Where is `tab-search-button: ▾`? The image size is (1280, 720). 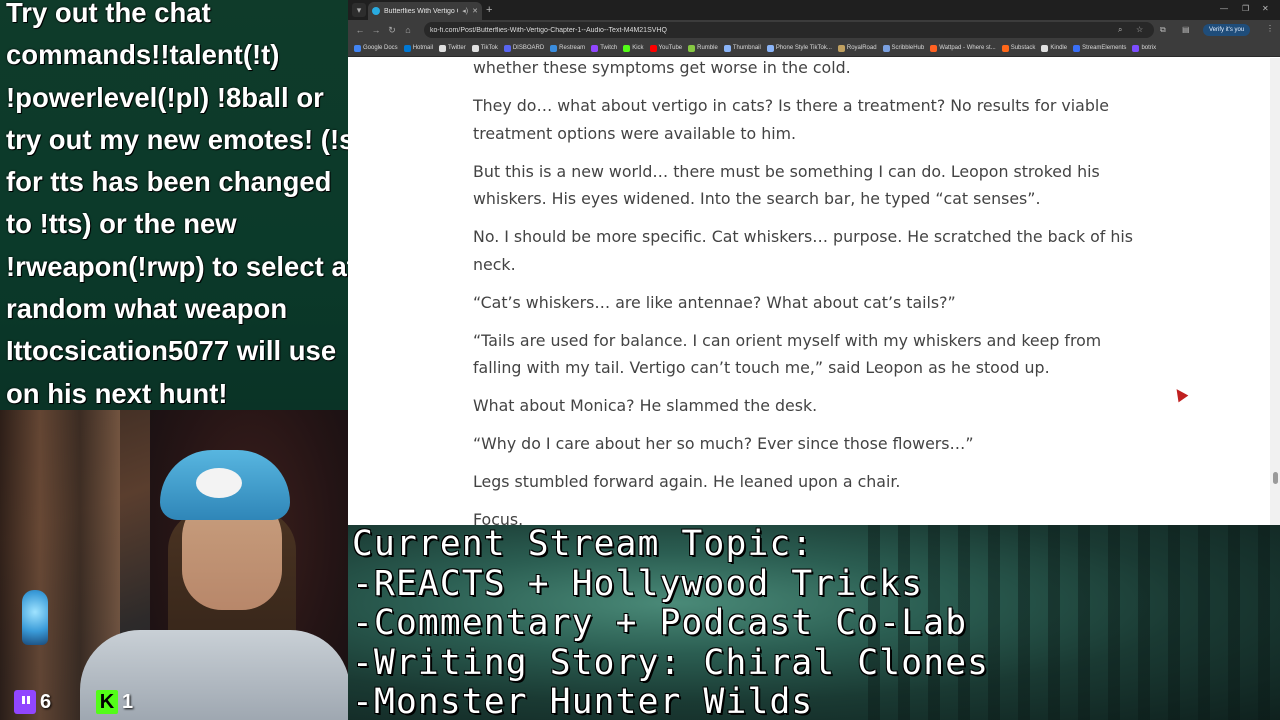
tab-search-button: ▾ is located at coordinates (359, 10).